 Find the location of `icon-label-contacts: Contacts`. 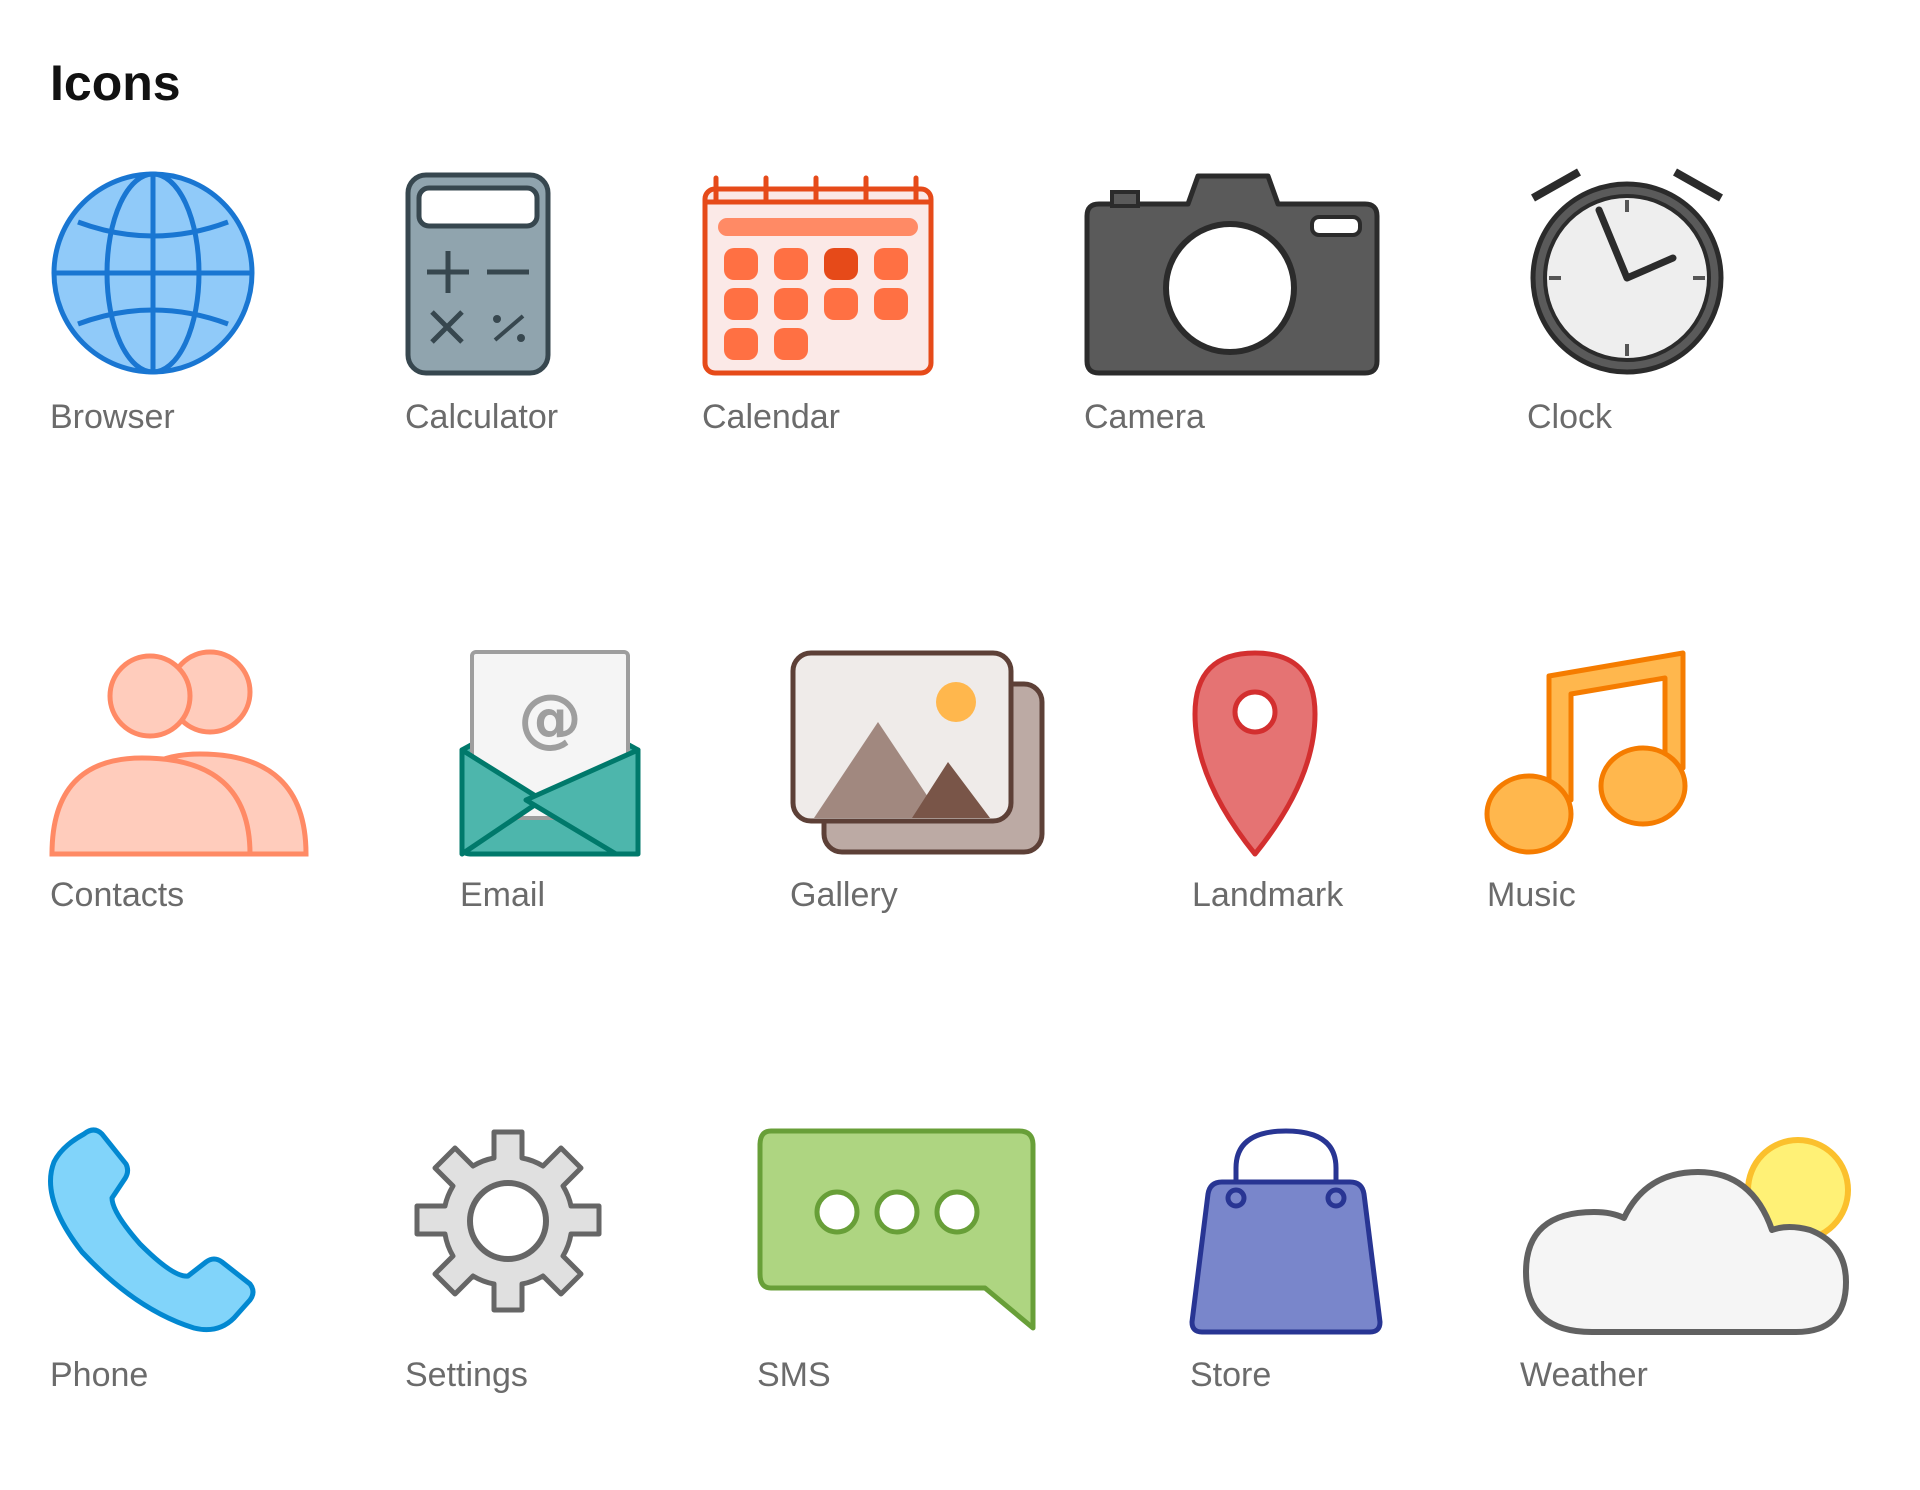

icon-label-contacts: Contacts is located at coordinates (117, 895).